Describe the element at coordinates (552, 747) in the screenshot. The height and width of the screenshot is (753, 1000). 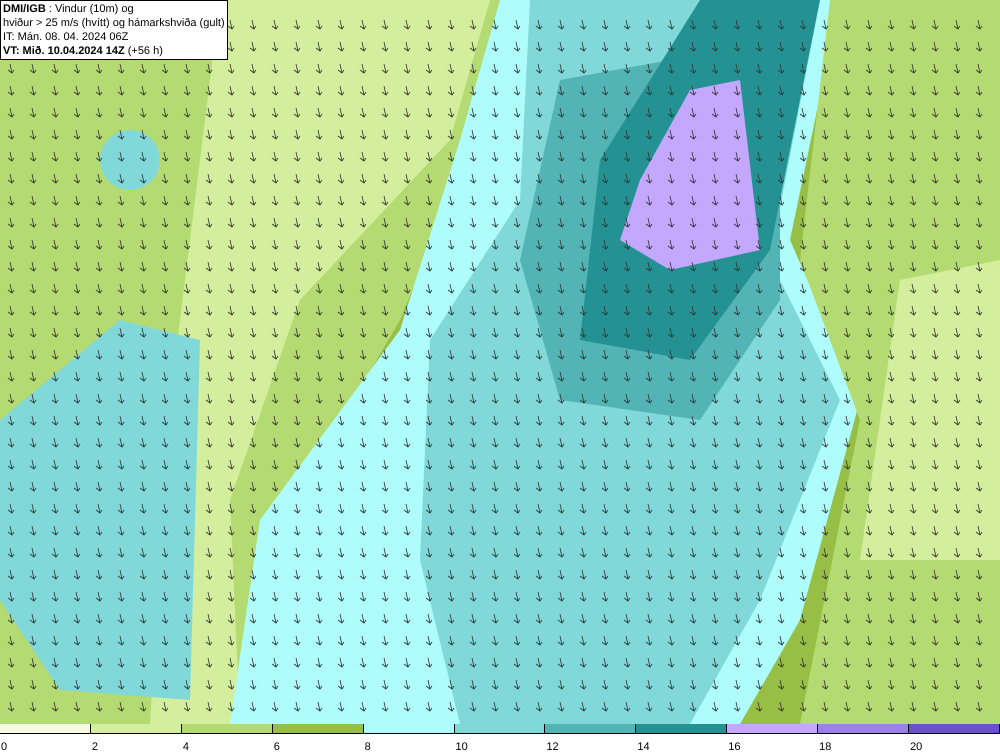
I see `legend-label: 12` at that location.